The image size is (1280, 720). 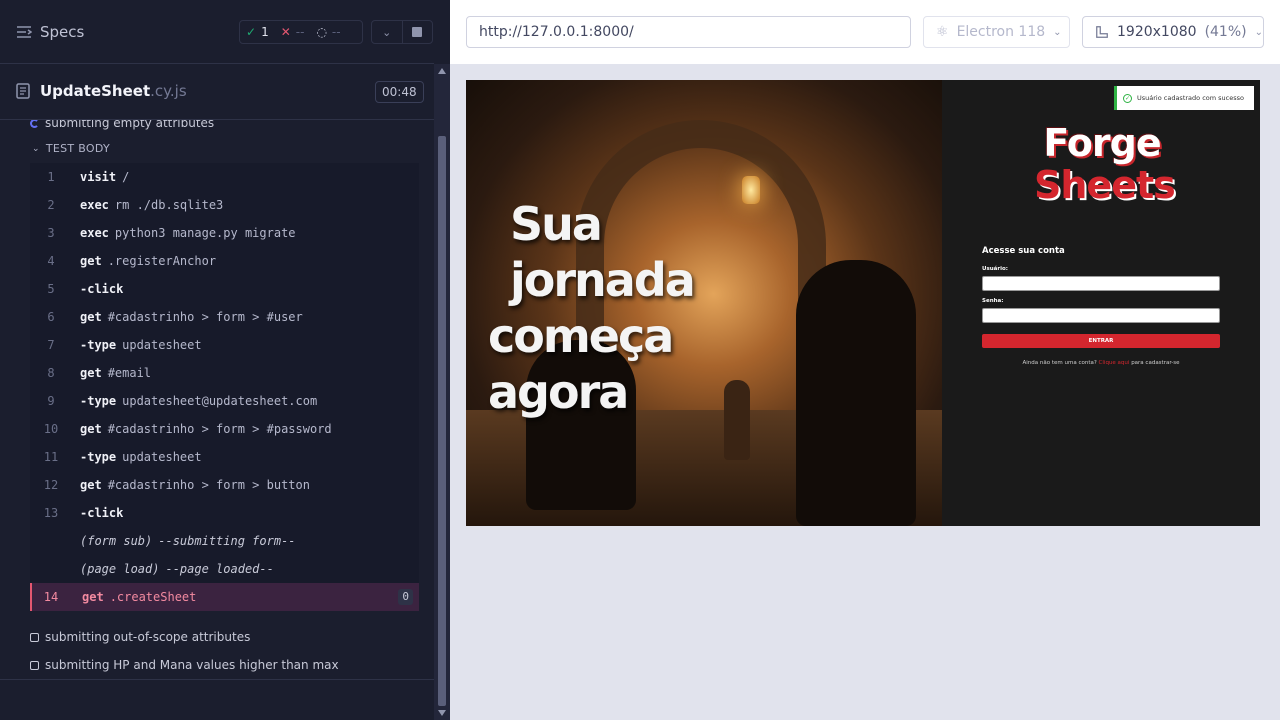 I want to click on logo-word-2: Sheets, so click(x=1105, y=185).